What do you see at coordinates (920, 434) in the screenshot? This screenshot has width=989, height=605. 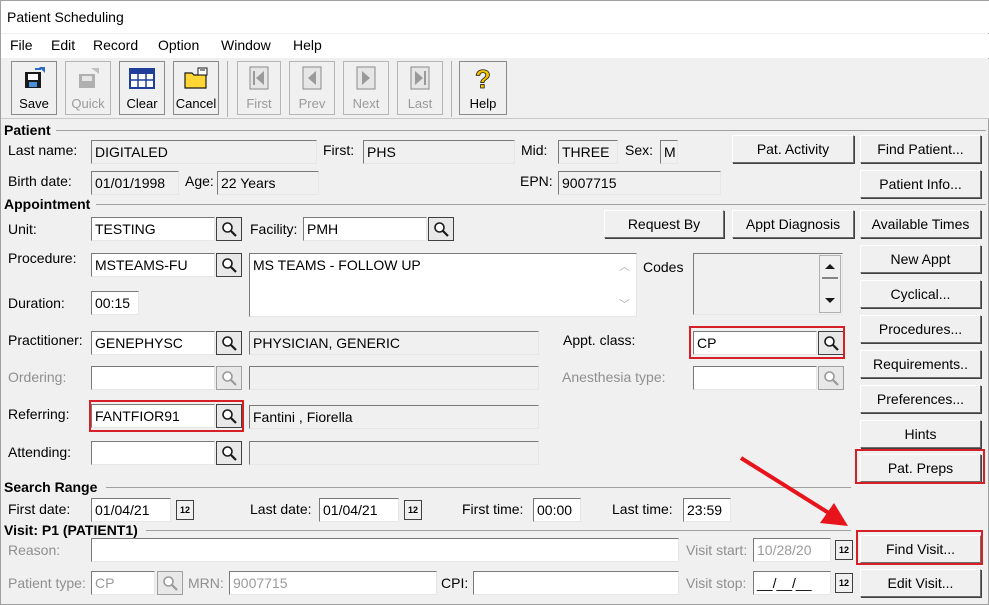 I see `hints-button: Hints` at bounding box center [920, 434].